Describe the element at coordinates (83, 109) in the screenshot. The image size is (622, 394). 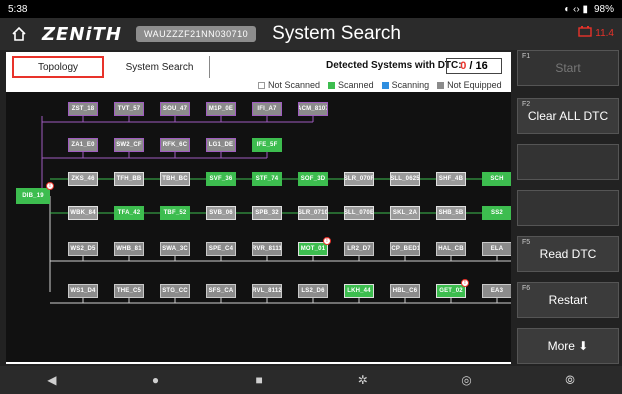
I see `node-zst-18: ZST_18` at that location.